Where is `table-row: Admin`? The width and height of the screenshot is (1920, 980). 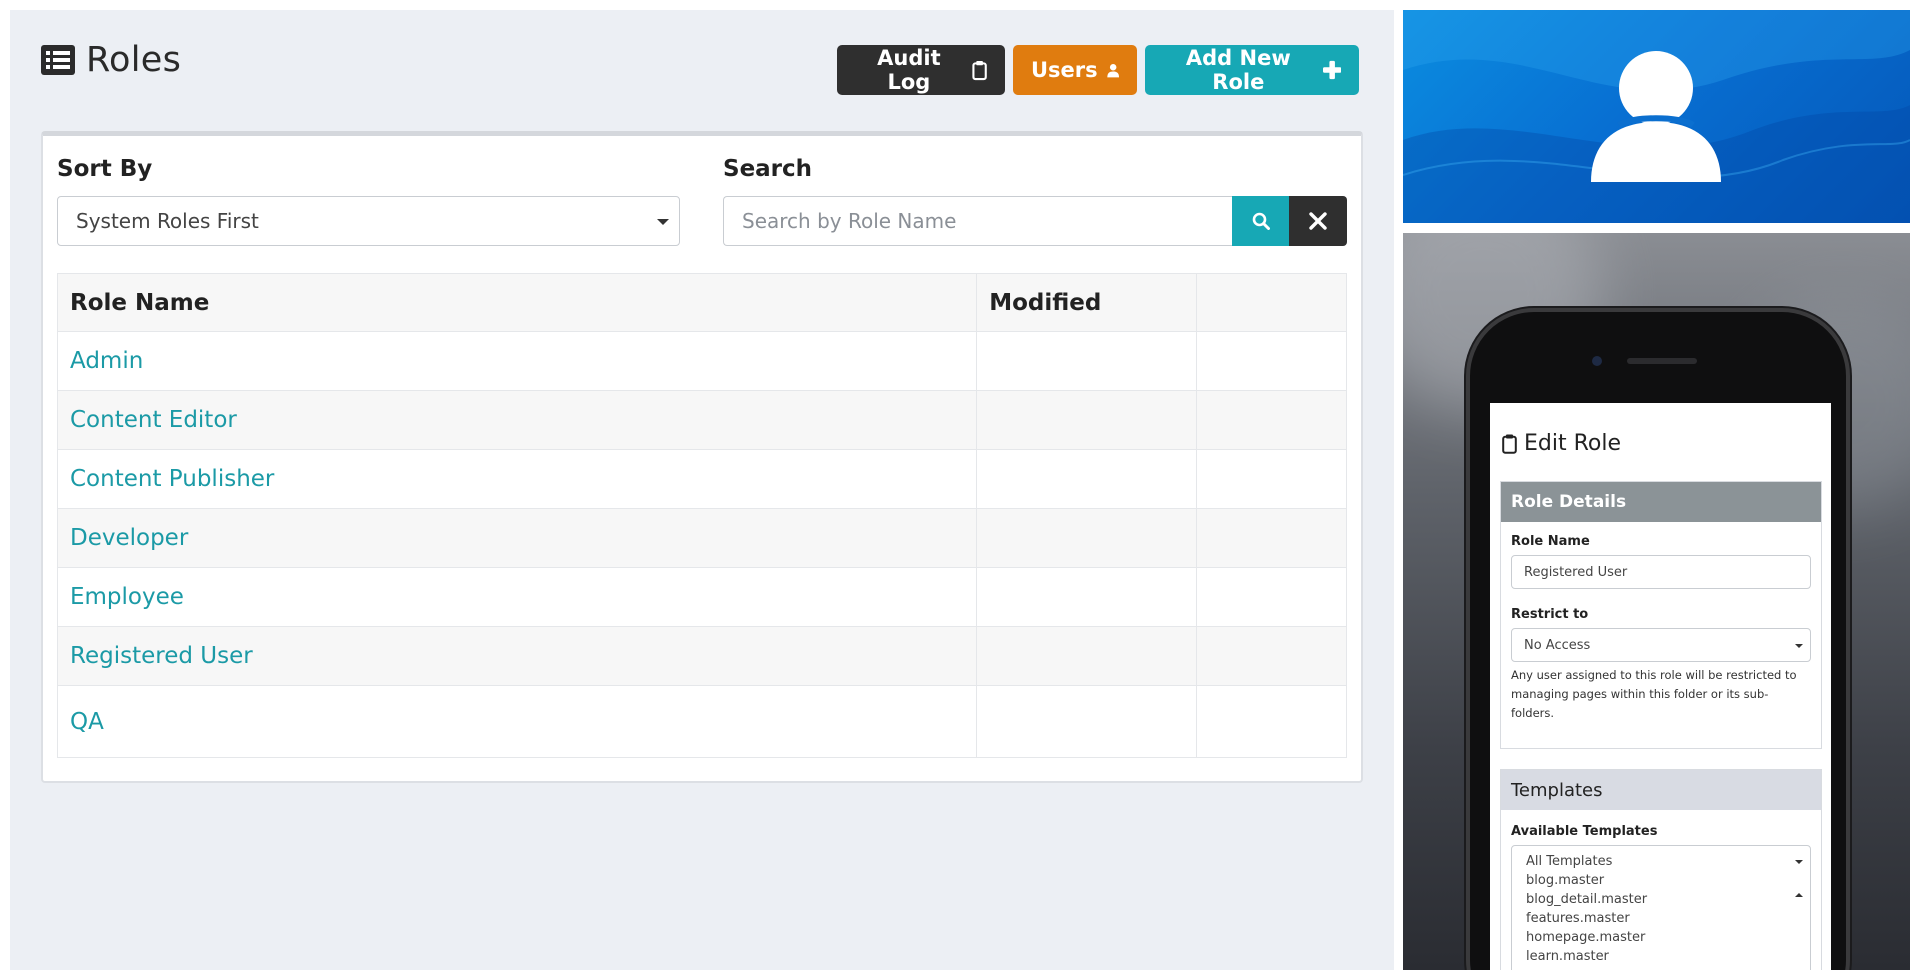
table-row: Admin is located at coordinates (701, 361).